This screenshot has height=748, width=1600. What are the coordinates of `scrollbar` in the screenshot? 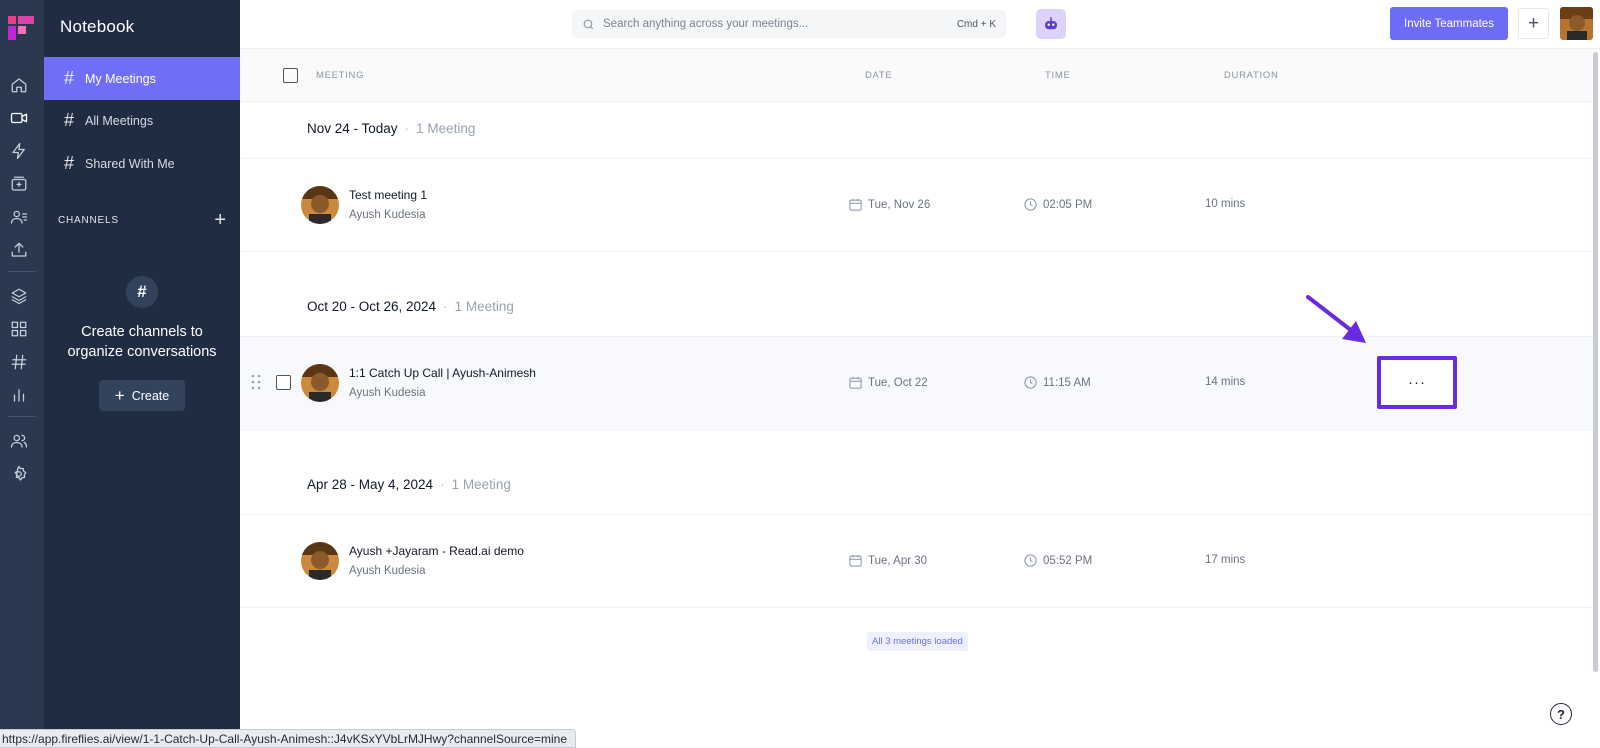 It's located at (1595, 362).